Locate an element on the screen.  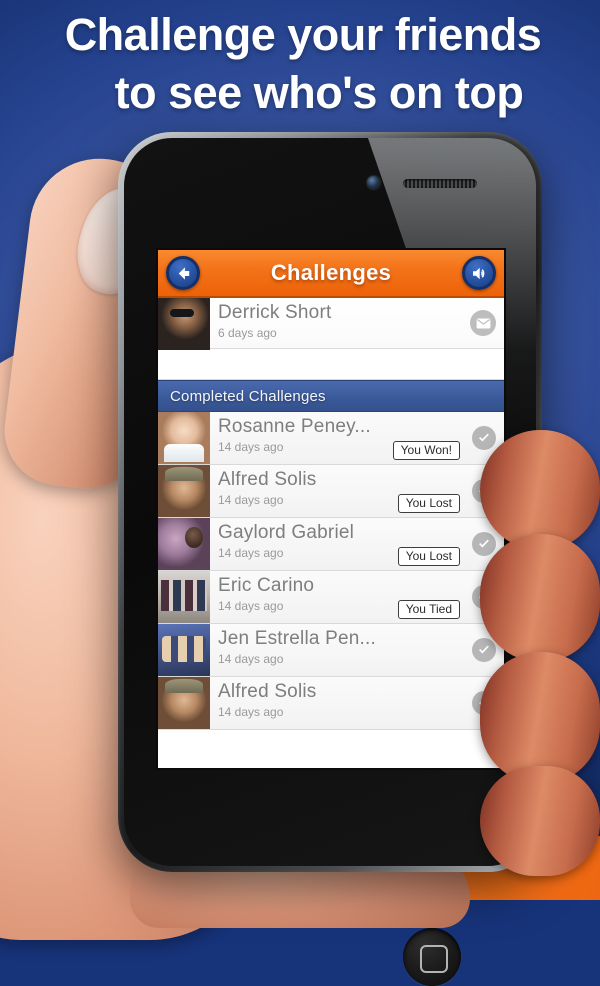
completed-challenge-row: Alfred Solis 14 days ago You Lost is located at coordinates (331, 491).